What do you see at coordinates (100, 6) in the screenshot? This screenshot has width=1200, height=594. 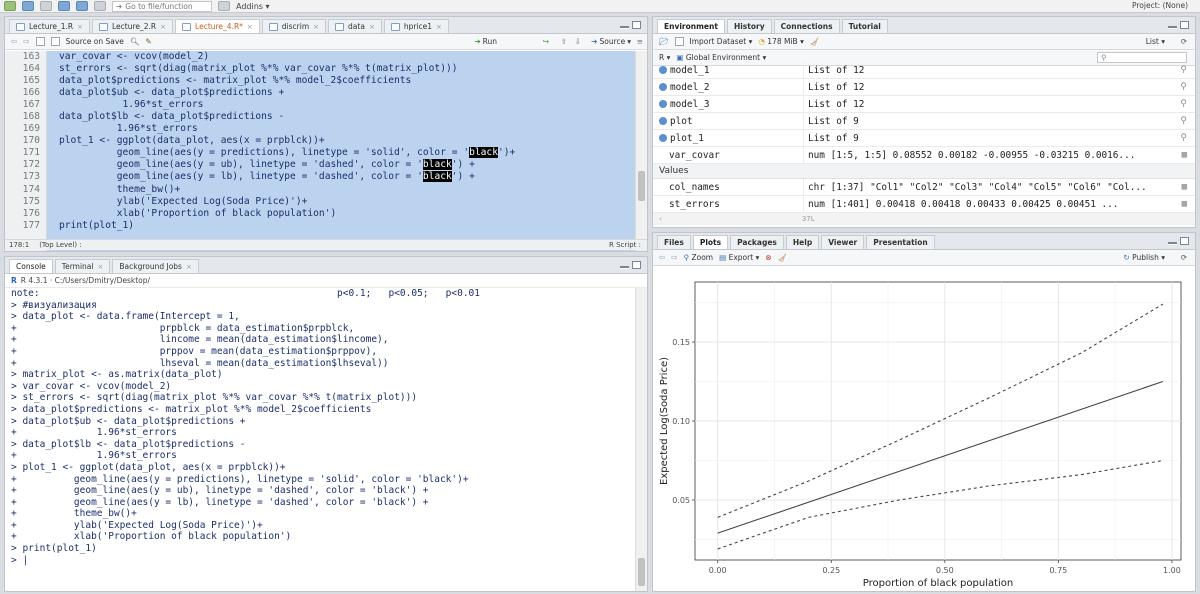 I see `print-icon` at bounding box center [100, 6].